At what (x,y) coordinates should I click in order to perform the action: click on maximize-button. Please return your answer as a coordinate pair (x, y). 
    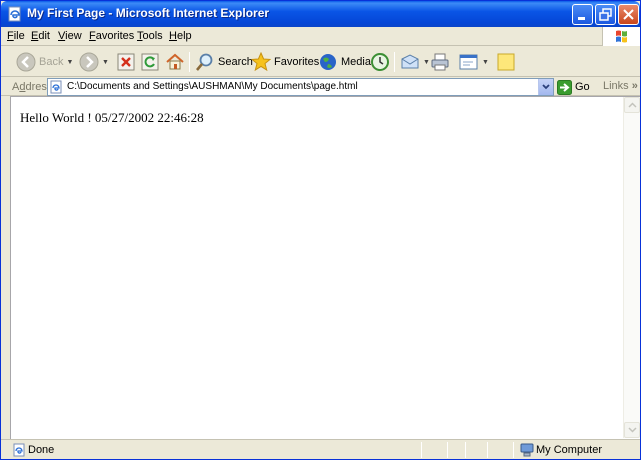
    Looking at the image, I should click on (605, 14).